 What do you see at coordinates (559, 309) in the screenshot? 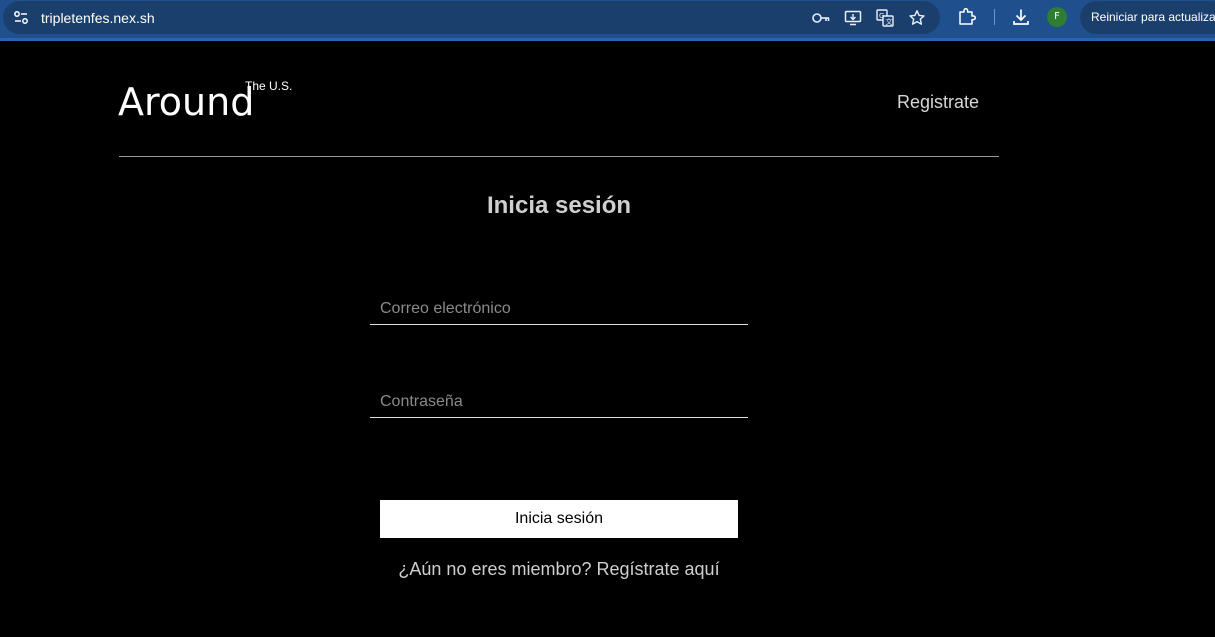
I see `email-field` at bounding box center [559, 309].